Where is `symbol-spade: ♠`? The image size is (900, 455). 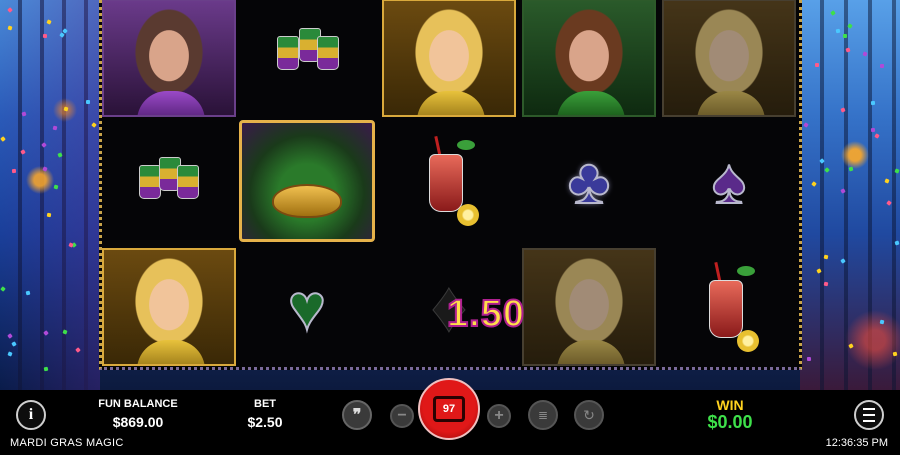 symbol-spade: ♠ is located at coordinates (729, 181).